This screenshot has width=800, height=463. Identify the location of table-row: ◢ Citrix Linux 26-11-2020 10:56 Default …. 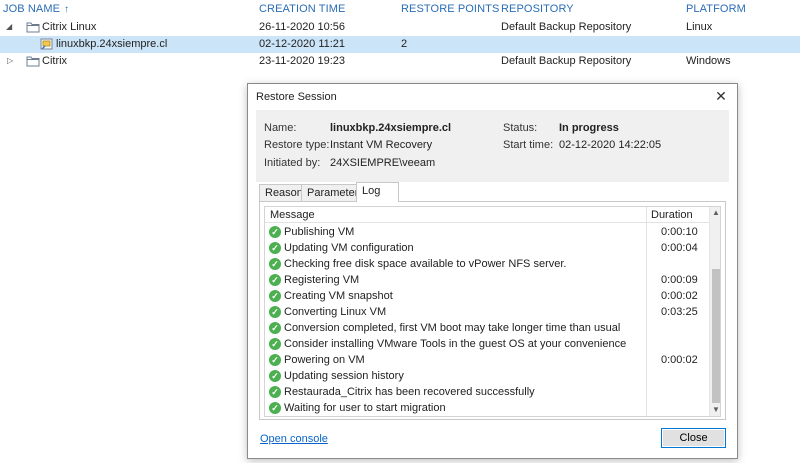
(400, 27).